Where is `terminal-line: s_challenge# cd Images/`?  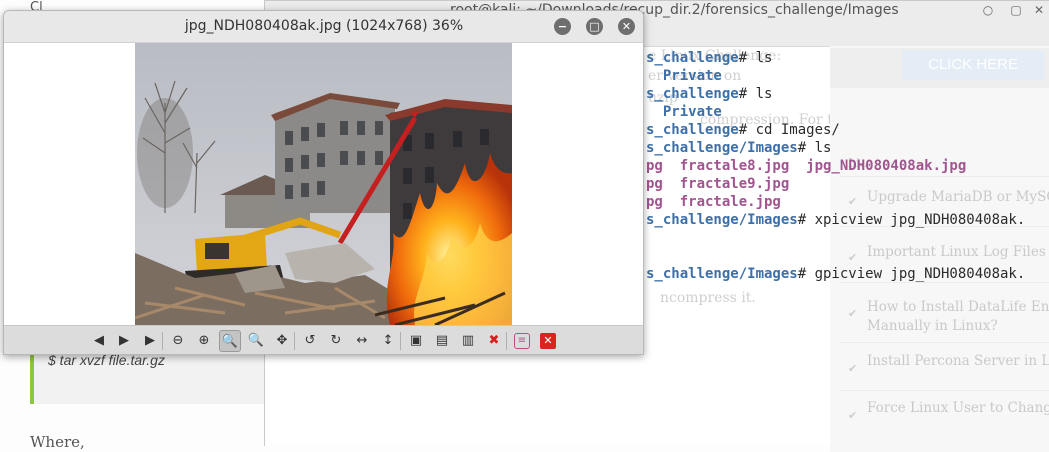 terminal-line: s_challenge# cd Images/ is located at coordinates (743, 130).